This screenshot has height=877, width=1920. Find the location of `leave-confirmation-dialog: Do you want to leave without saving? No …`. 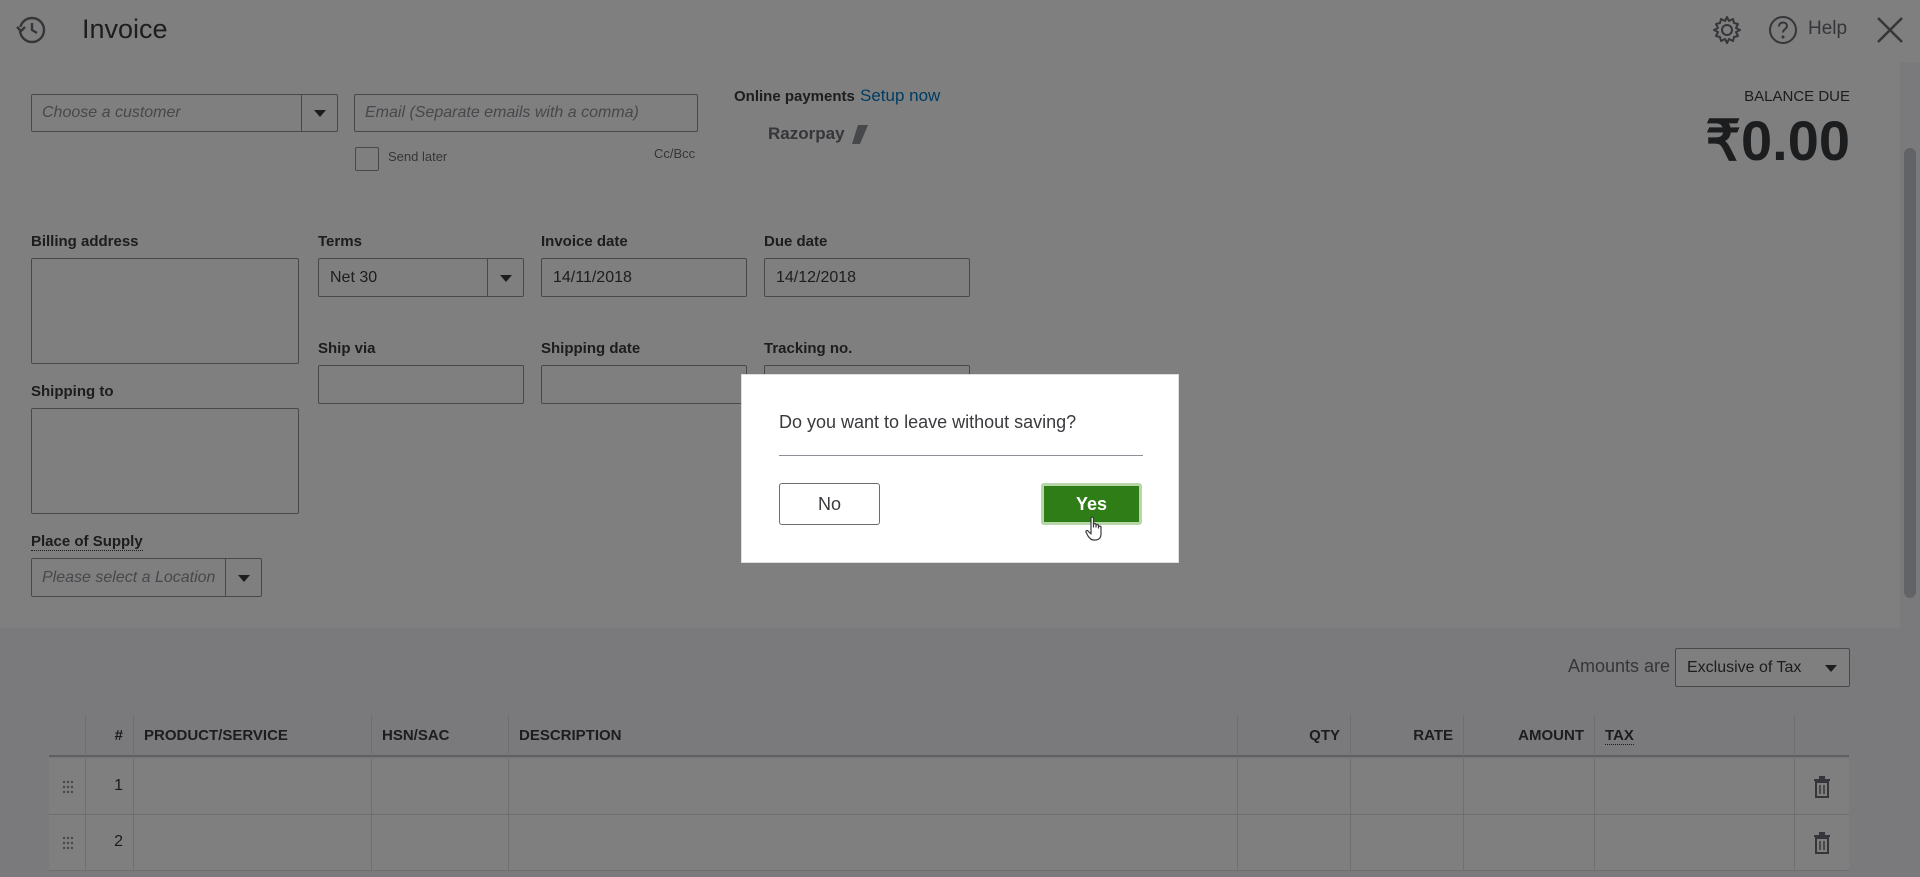

leave-confirmation-dialog: Do you want to leave without saving? No … is located at coordinates (960, 468).